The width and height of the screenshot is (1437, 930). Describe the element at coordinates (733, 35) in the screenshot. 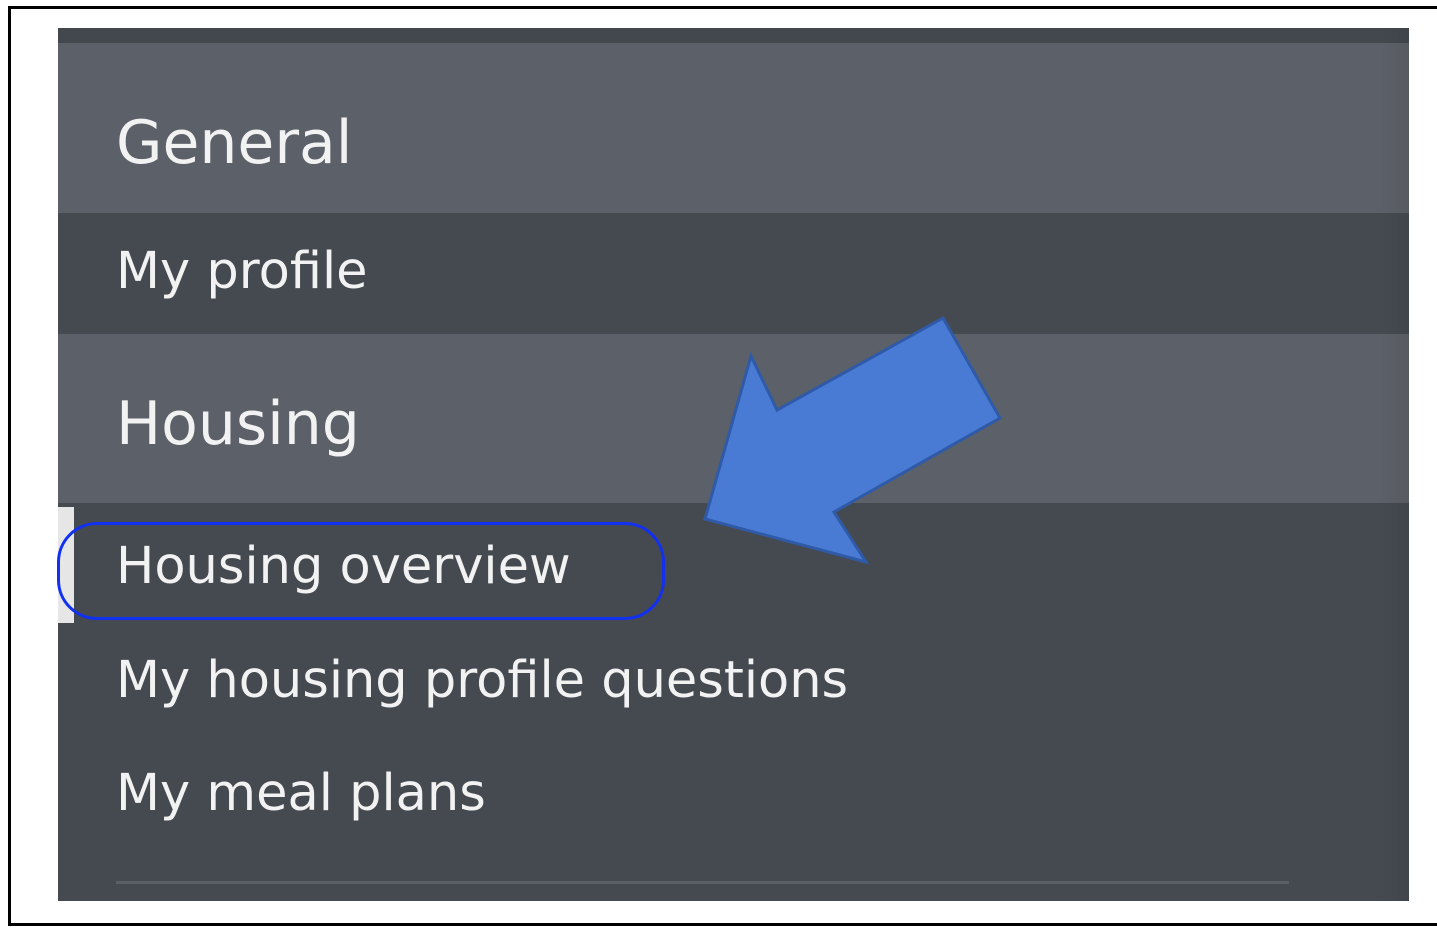

I see `top-strip` at that location.